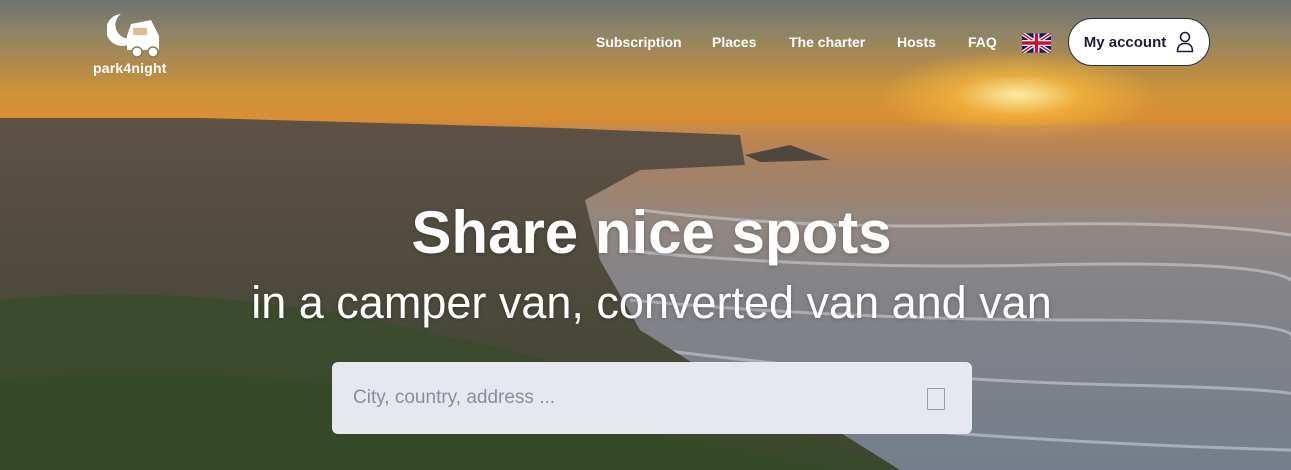  Describe the element at coordinates (651, 302) in the screenshot. I see `hero-subline: in a camper van, converted van and van` at that location.